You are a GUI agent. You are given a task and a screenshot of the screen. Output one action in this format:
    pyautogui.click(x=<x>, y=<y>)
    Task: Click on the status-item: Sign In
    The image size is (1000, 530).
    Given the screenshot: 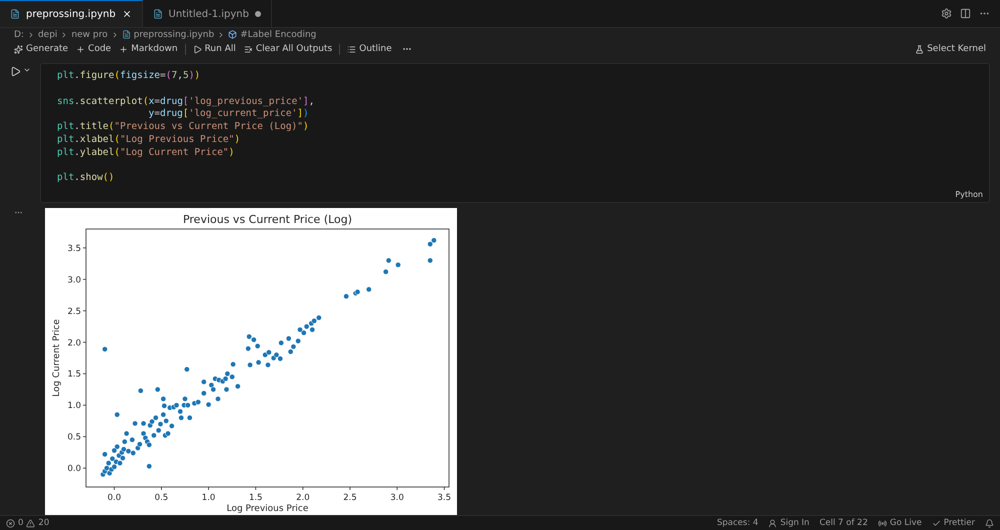 What is the action you would take?
    pyautogui.click(x=795, y=523)
    